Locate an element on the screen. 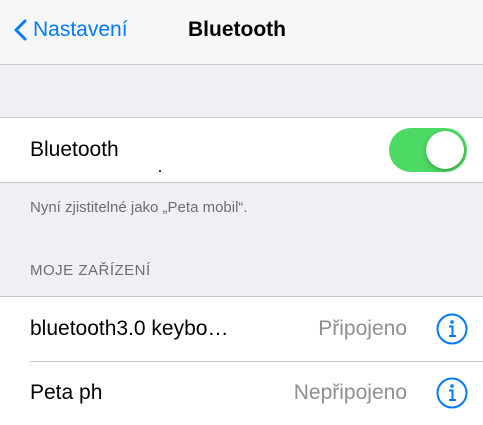 The height and width of the screenshot is (425, 483). back-button-label: Nastavení is located at coordinates (80, 29).